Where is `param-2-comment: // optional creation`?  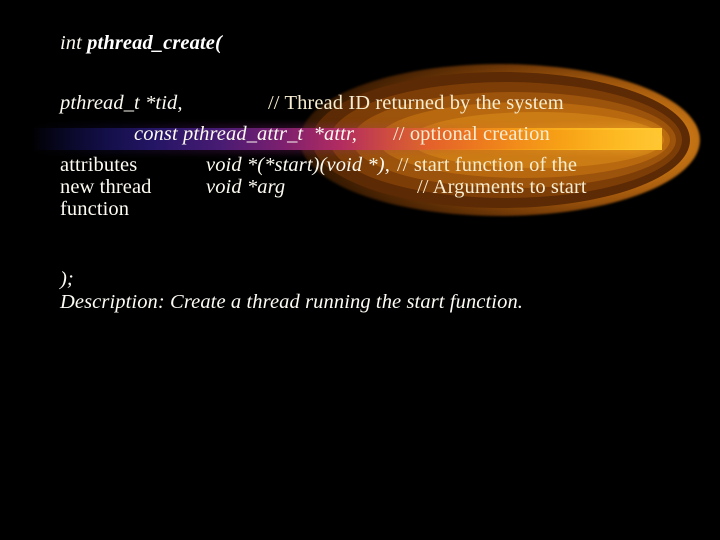
param-2-comment: // optional creation is located at coordinates (471, 134).